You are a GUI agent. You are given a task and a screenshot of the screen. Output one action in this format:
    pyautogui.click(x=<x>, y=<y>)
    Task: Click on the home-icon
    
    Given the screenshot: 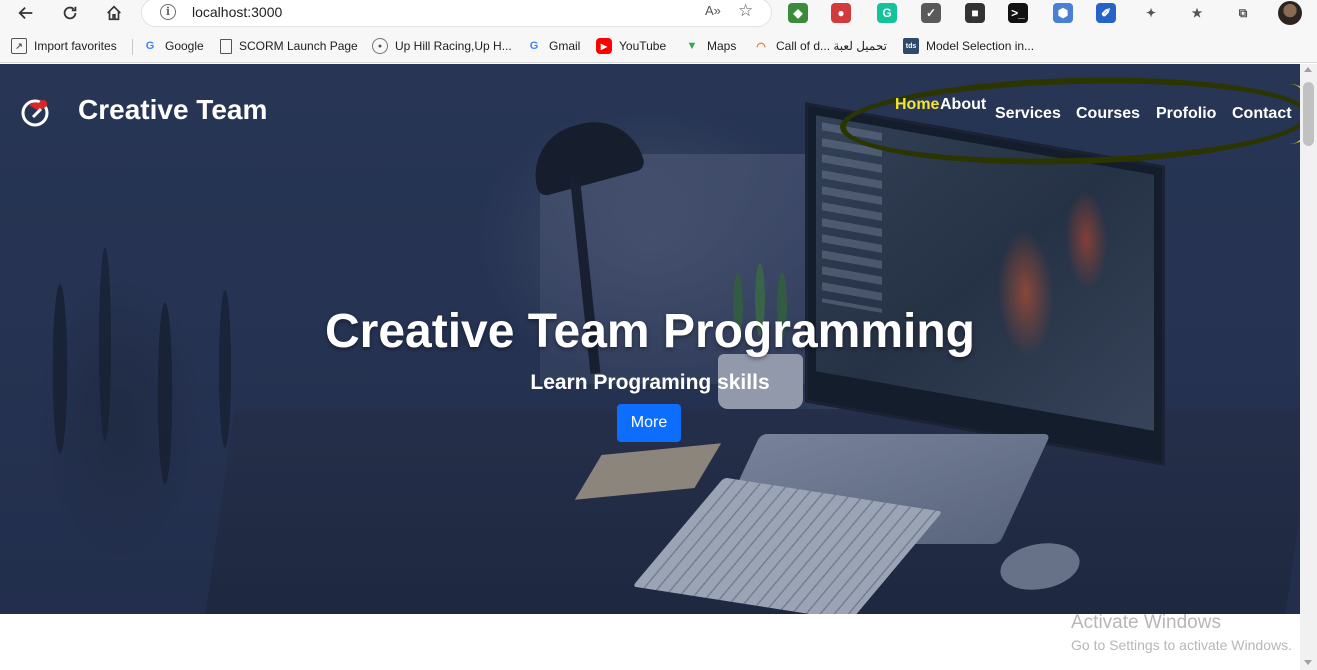 What is the action you would take?
    pyautogui.click(x=114, y=13)
    